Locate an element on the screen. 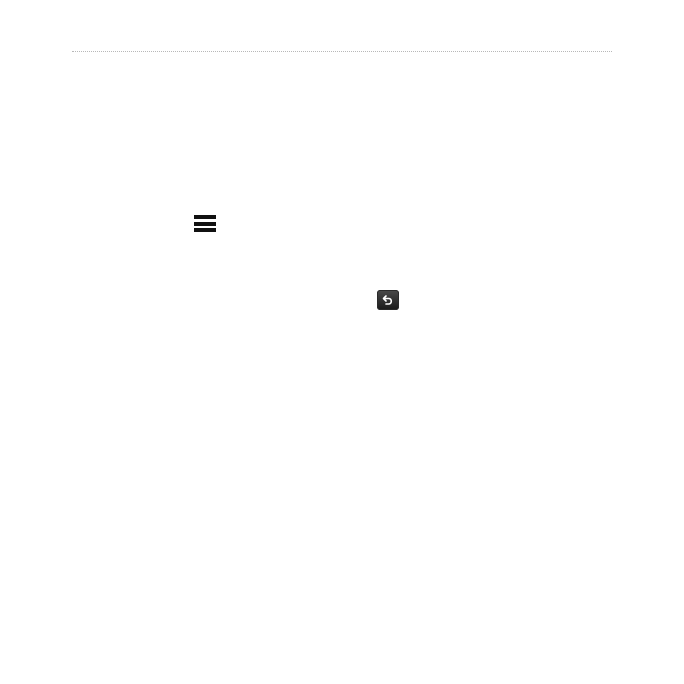  back-arrow-glyph is located at coordinates (387, 300).